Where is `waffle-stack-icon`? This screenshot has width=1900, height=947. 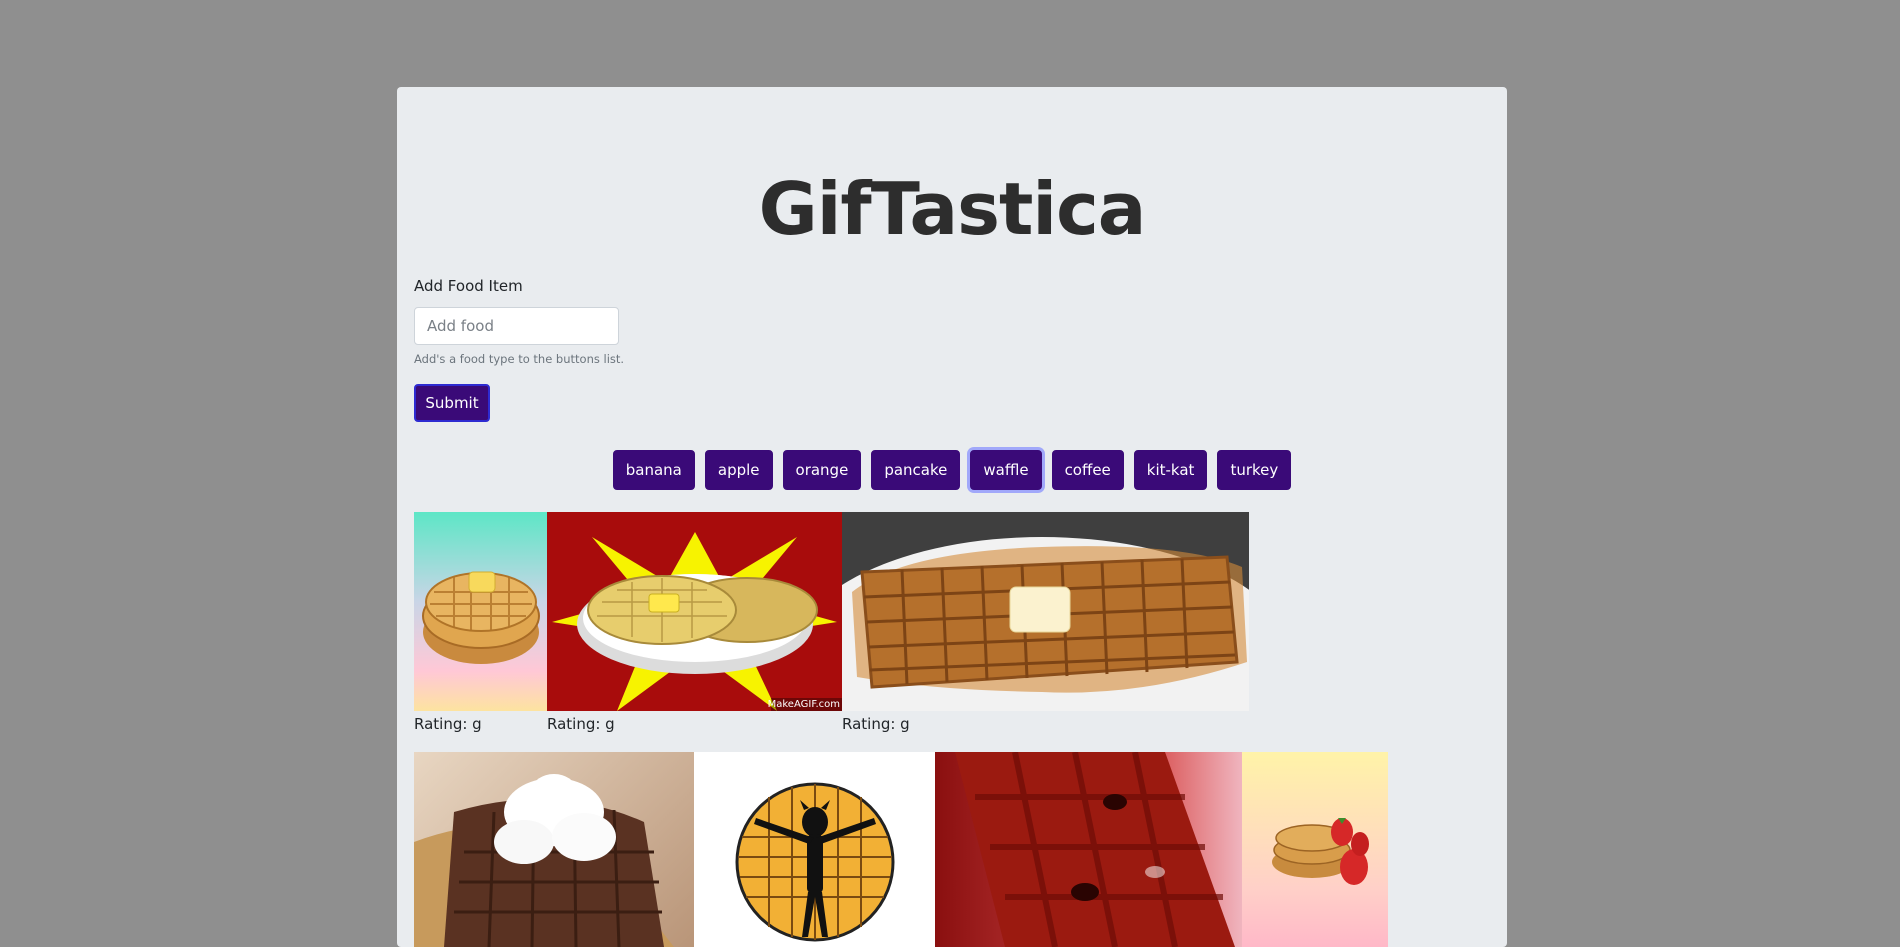 waffle-stack-icon is located at coordinates (481, 617).